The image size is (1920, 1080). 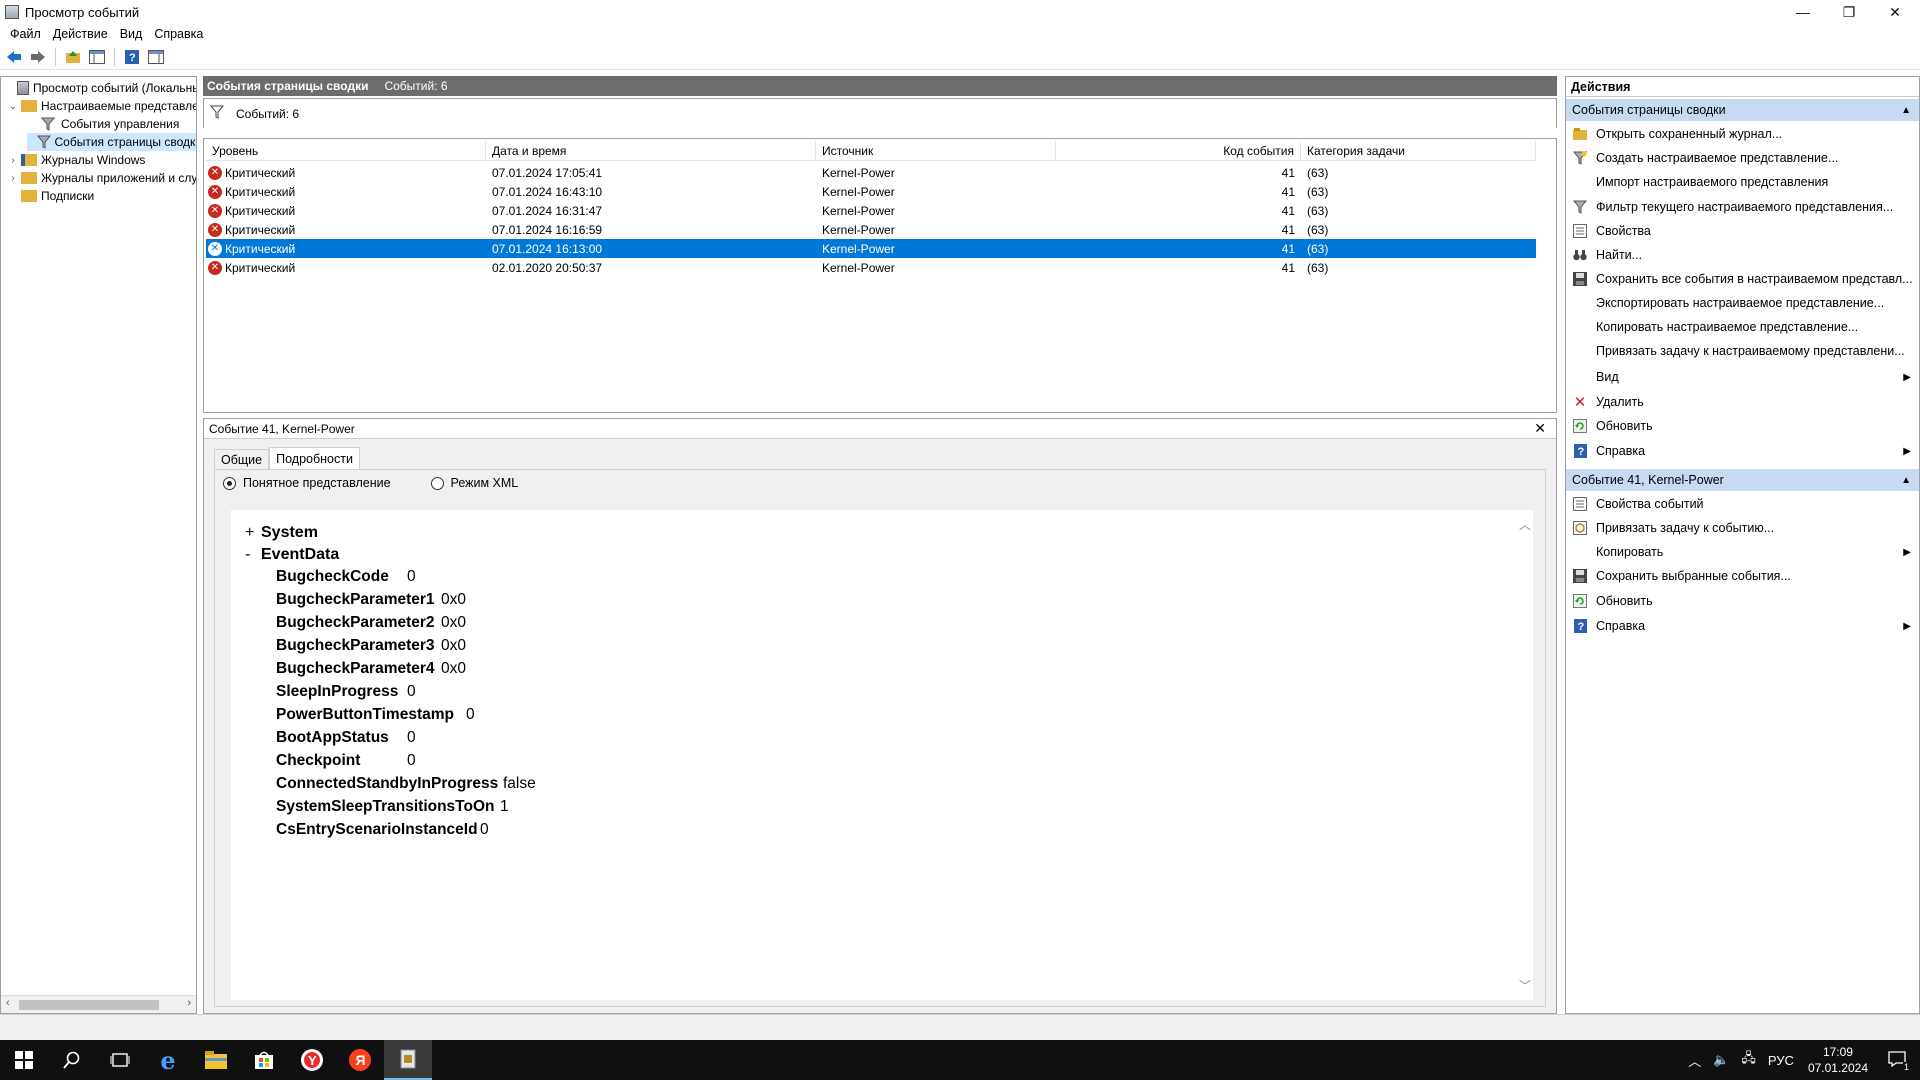 I want to click on field-value: 0x0, so click(x=453, y=622).